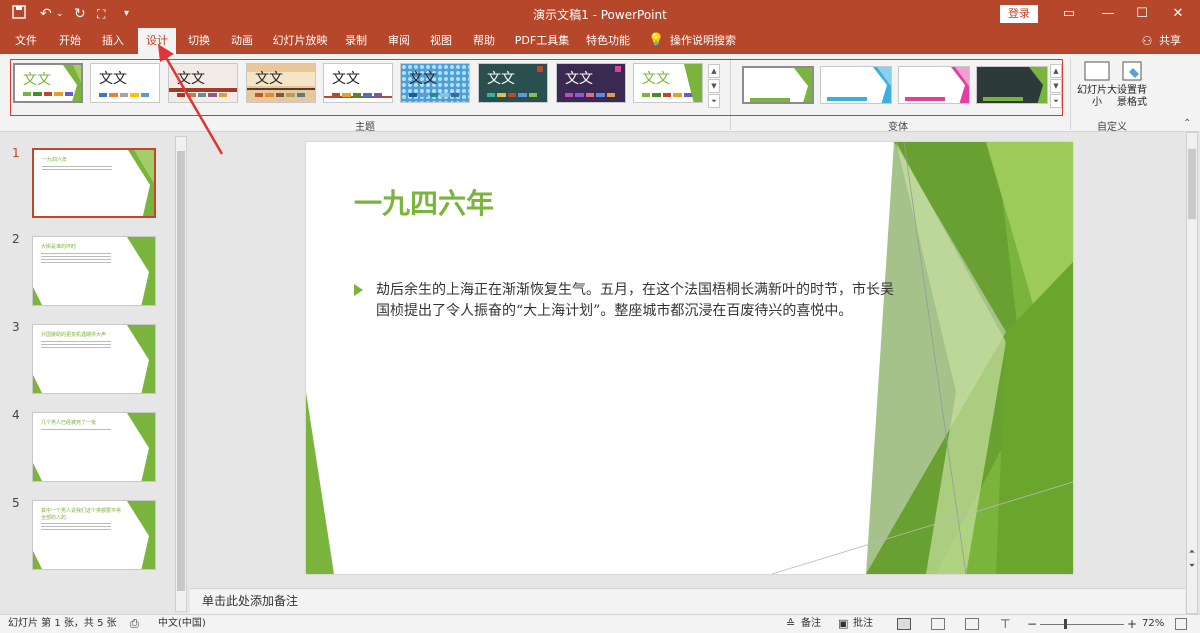 Image resolution: width=1200 pixels, height=633 pixels. I want to click on slide-scrollbar: ⏶ ⏷, so click(1192, 373).